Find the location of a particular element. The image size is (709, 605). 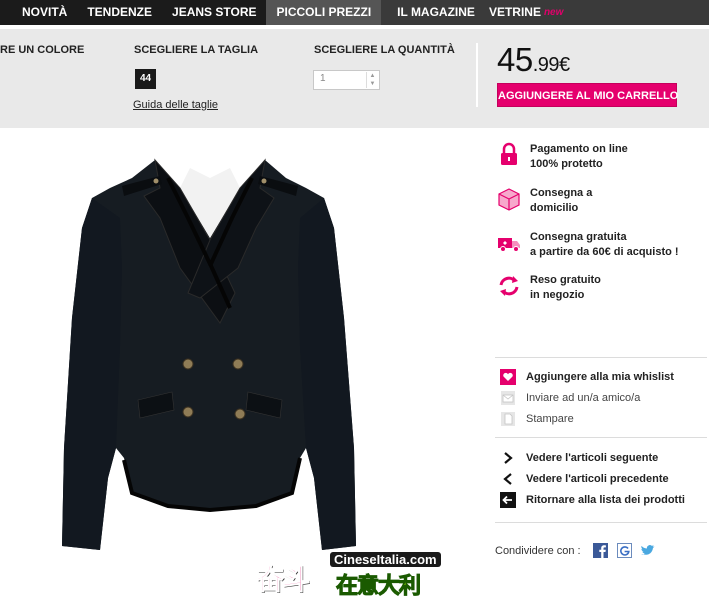

google-icon is located at coordinates (624, 550).